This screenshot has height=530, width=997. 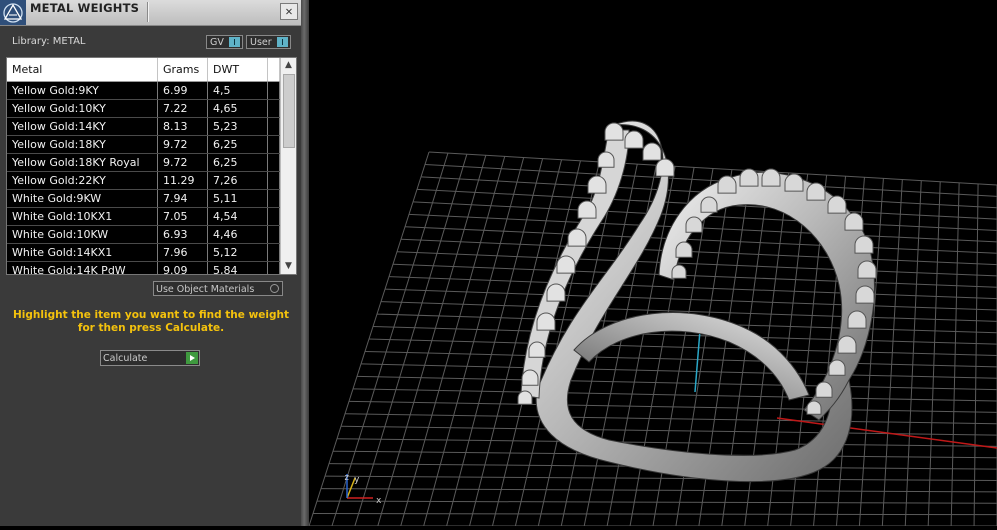 What do you see at coordinates (49, 41) in the screenshot?
I see `library-label: Library: METAL` at bounding box center [49, 41].